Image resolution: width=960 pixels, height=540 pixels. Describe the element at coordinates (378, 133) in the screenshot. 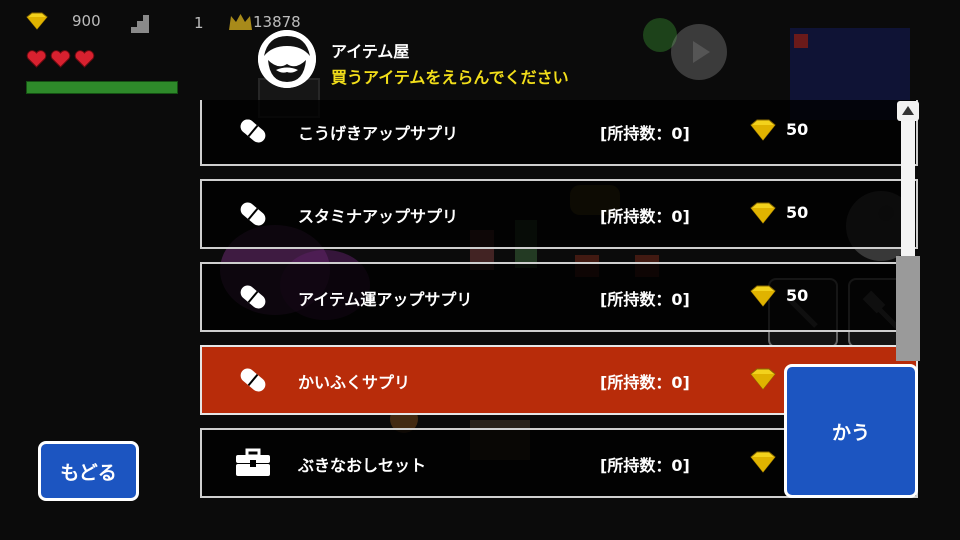

I see `item-name: こうげきアップサプリ` at that location.